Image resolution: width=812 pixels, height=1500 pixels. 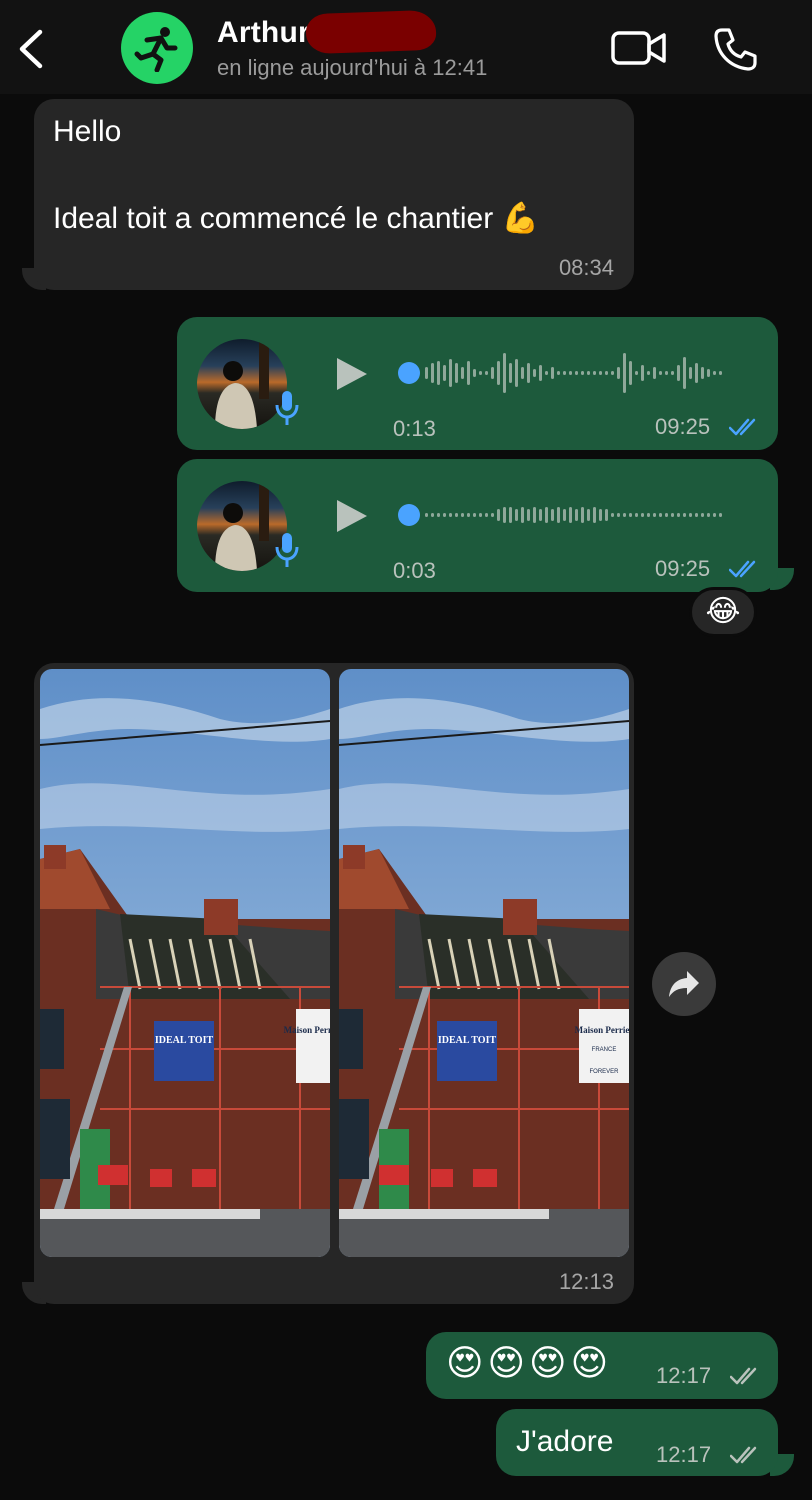 What do you see at coordinates (414, 570) in the screenshot?
I see `voice-duration: 0:03` at bounding box center [414, 570].